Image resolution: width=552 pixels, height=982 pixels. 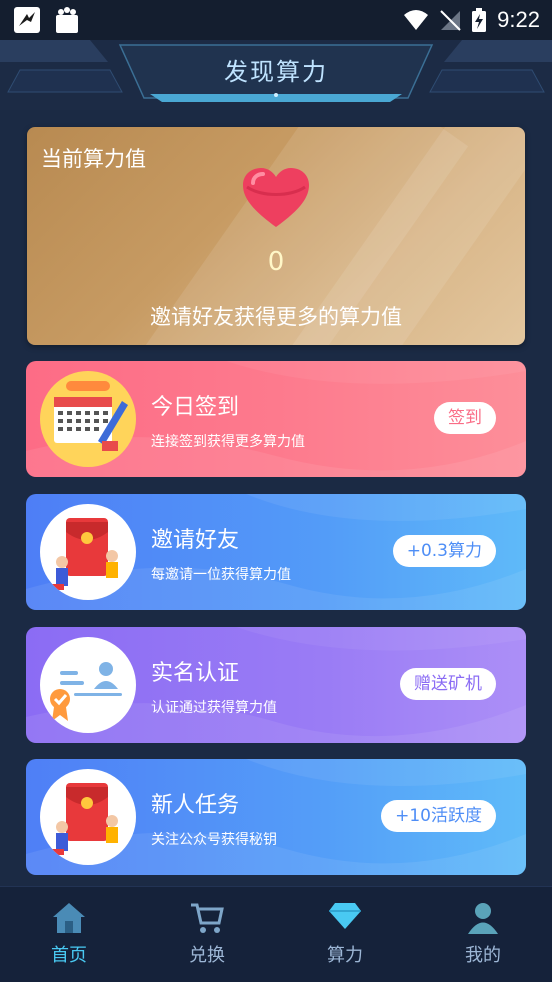 What do you see at coordinates (438, 816) in the screenshot?
I see `newbie-reward-button: +10活跃度` at bounding box center [438, 816].